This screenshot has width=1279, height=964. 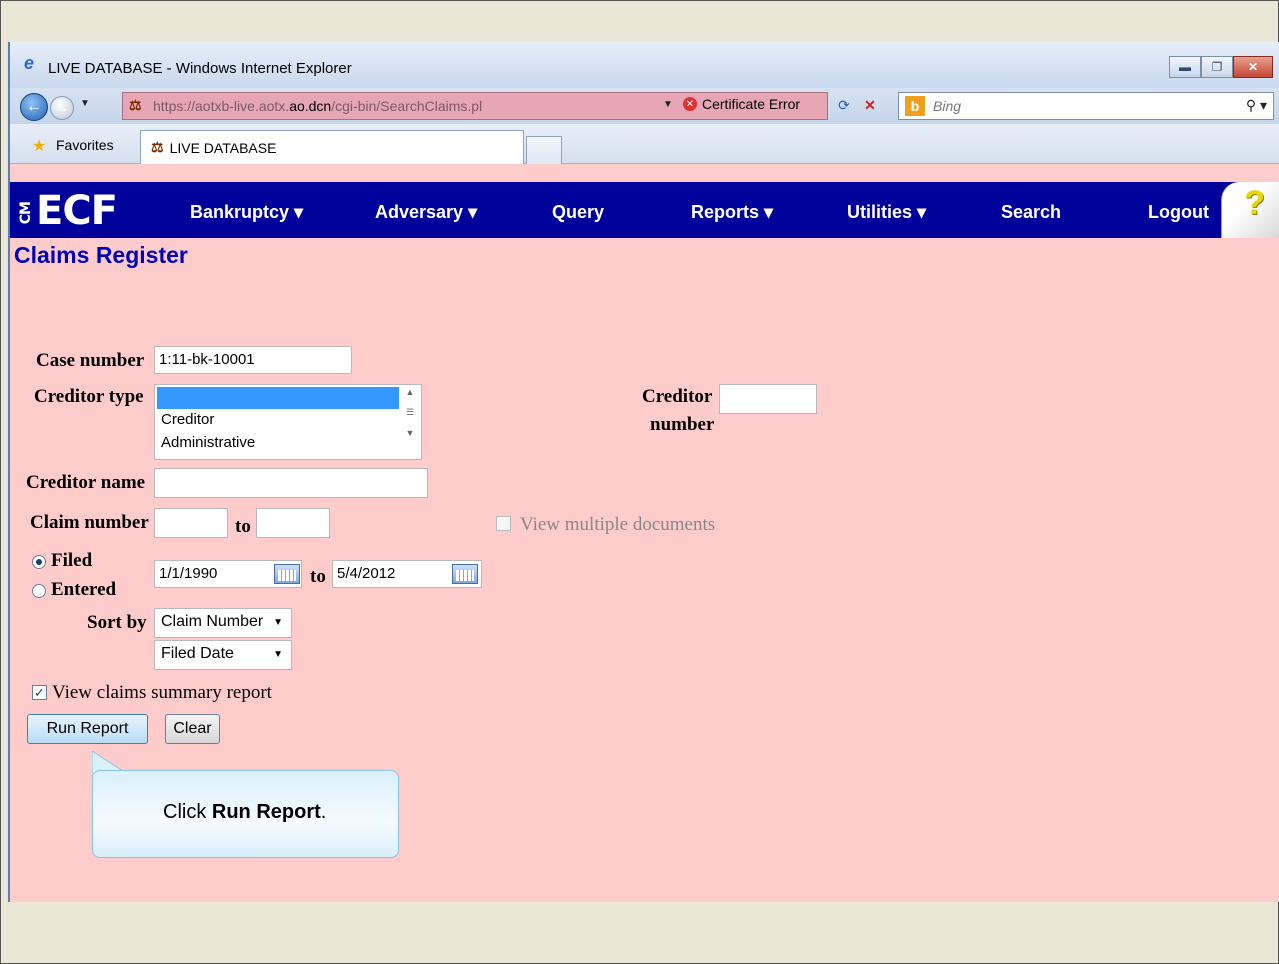 I want to click on address-dropdown-icon: ▼, so click(x=668, y=104).